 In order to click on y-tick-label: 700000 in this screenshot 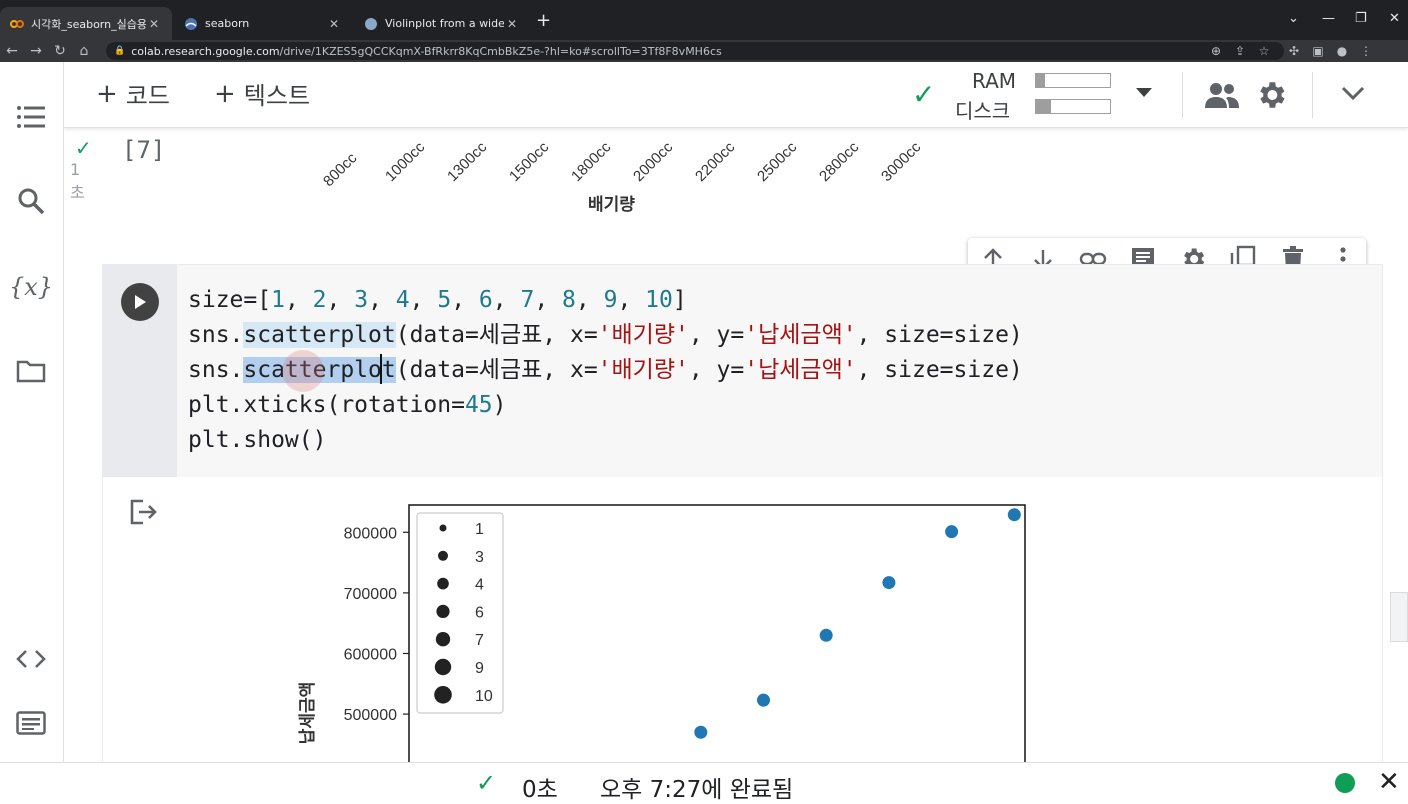, I will do `click(370, 594)`.